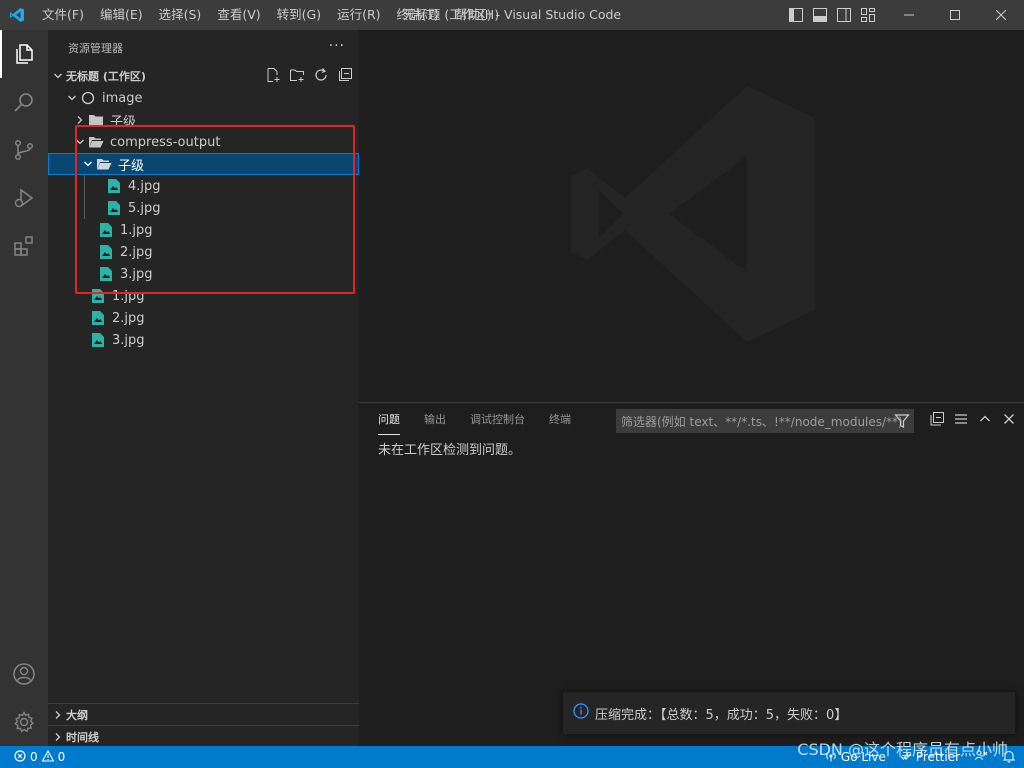 The height and width of the screenshot is (768, 1024). What do you see at coordinates (297, 76) in the screenshot?
I see `new-folder-icon` at bounding box center [297, 76].